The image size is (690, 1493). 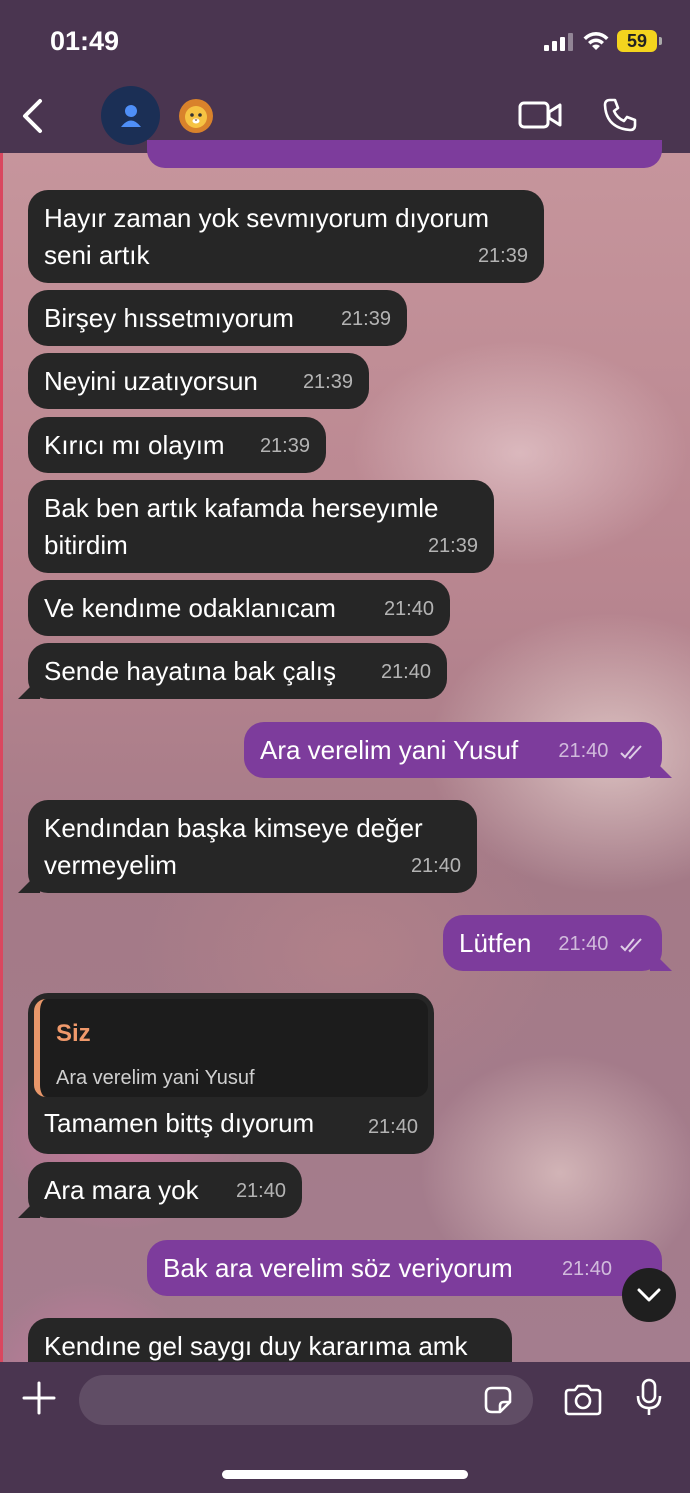 I want to click on incoming-message: Birşey hıssetmıyorum 21:39, so click(x=217, y=318).